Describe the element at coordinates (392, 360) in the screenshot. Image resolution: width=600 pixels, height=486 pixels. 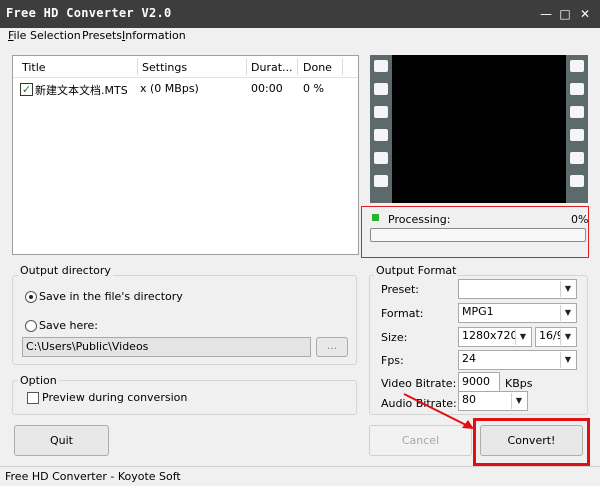
I see `fps-label: Fps:` at that location.